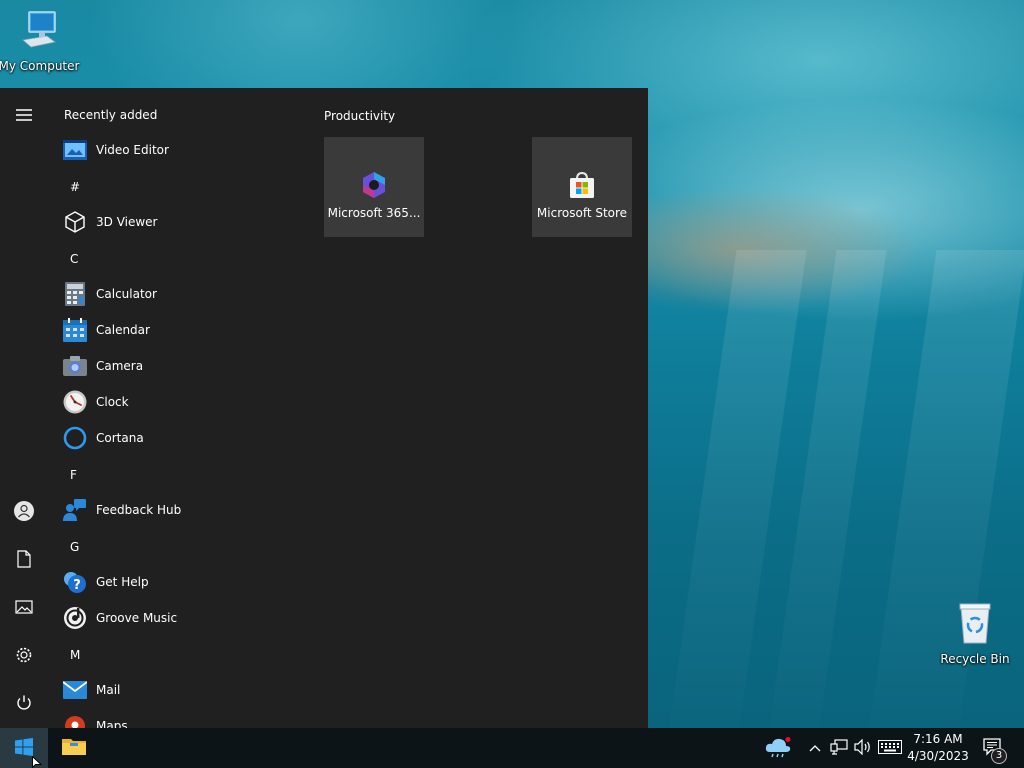 Image resolution: width=1024 pixels, height=768 pixels. Describe the element at coordinates (75, 330) in the screenshot. I see `calendar-icon` at that location.